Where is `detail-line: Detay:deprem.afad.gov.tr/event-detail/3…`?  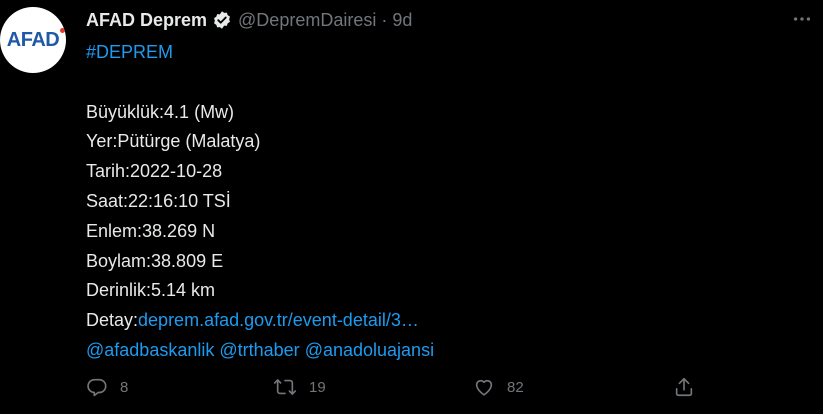 detail-line: Detay:deprem.afad.gov.tr/event-detail/3… is located at coordinates (252, 320).